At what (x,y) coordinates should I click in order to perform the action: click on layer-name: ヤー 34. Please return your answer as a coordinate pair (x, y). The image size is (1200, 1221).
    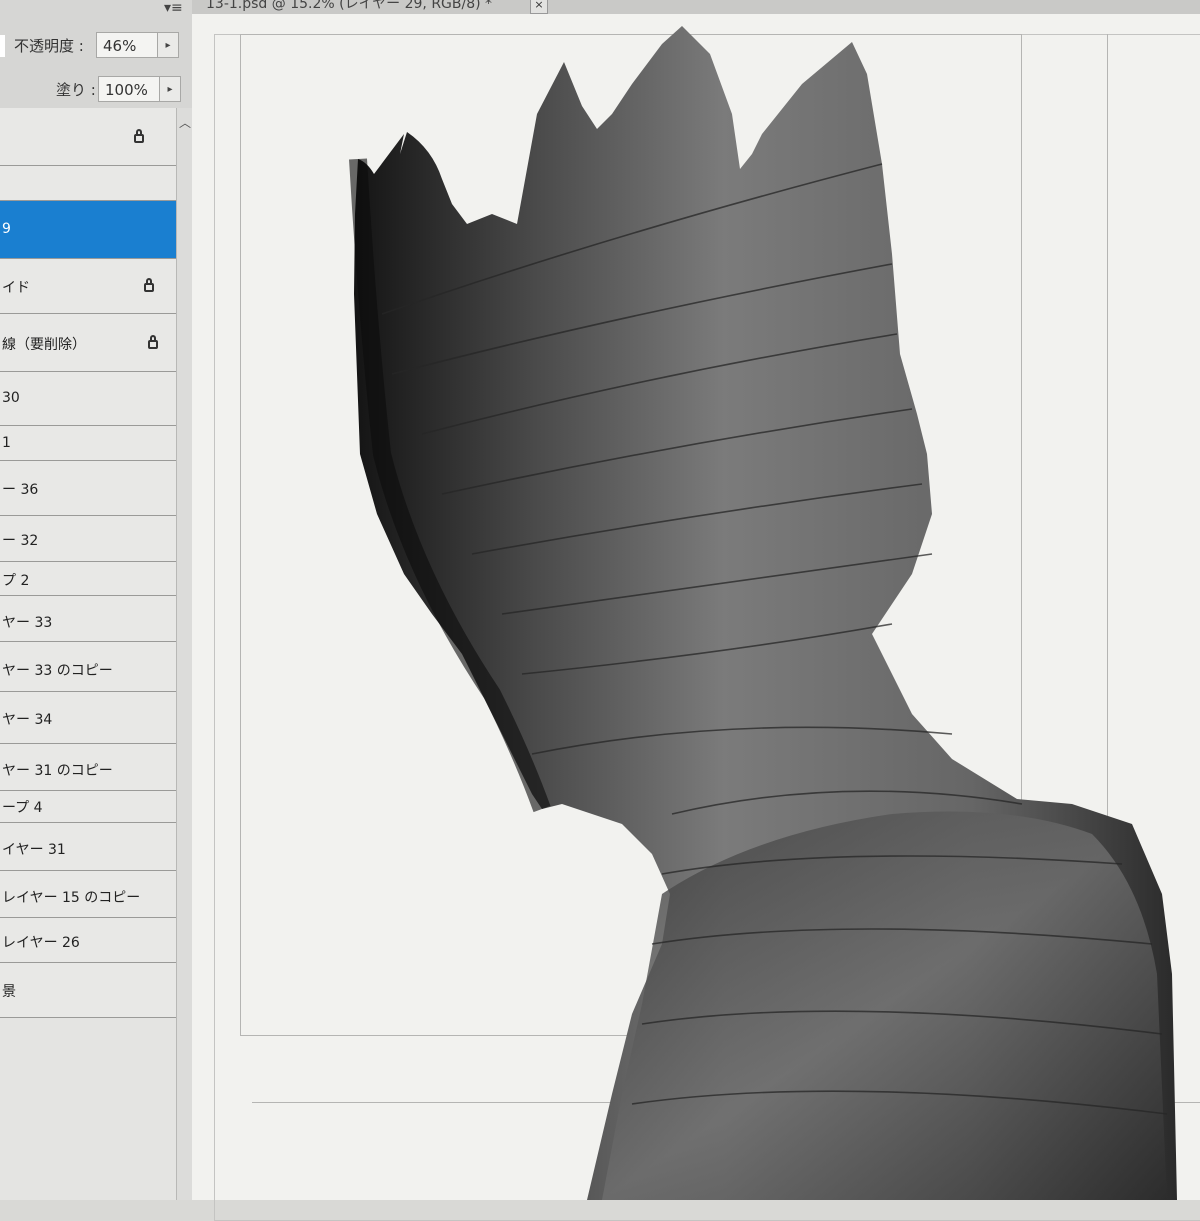
    Looking at the image, I should click on (27, 720).